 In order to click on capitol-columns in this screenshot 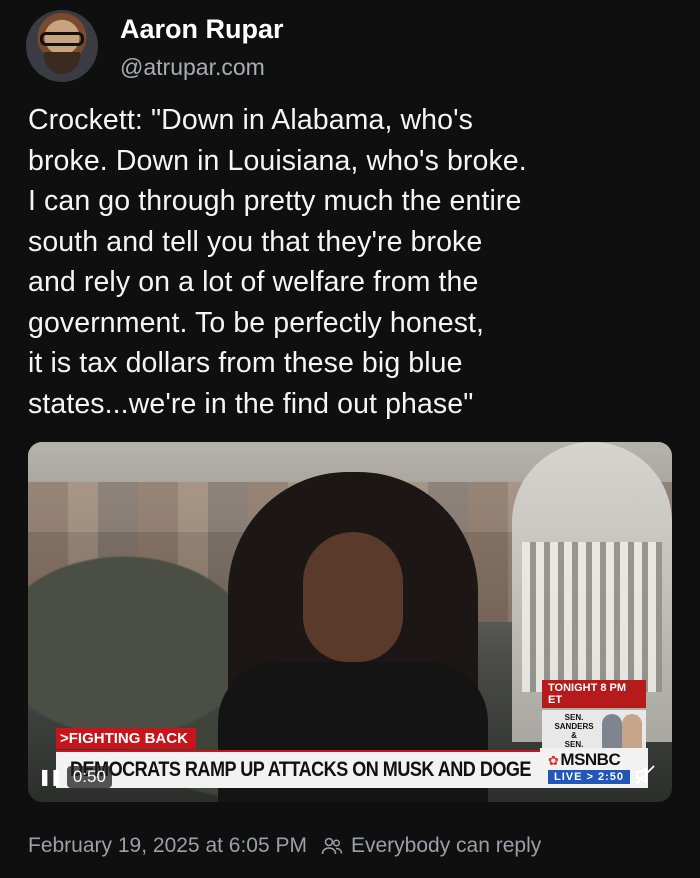, I will do `click(592, 617)`.